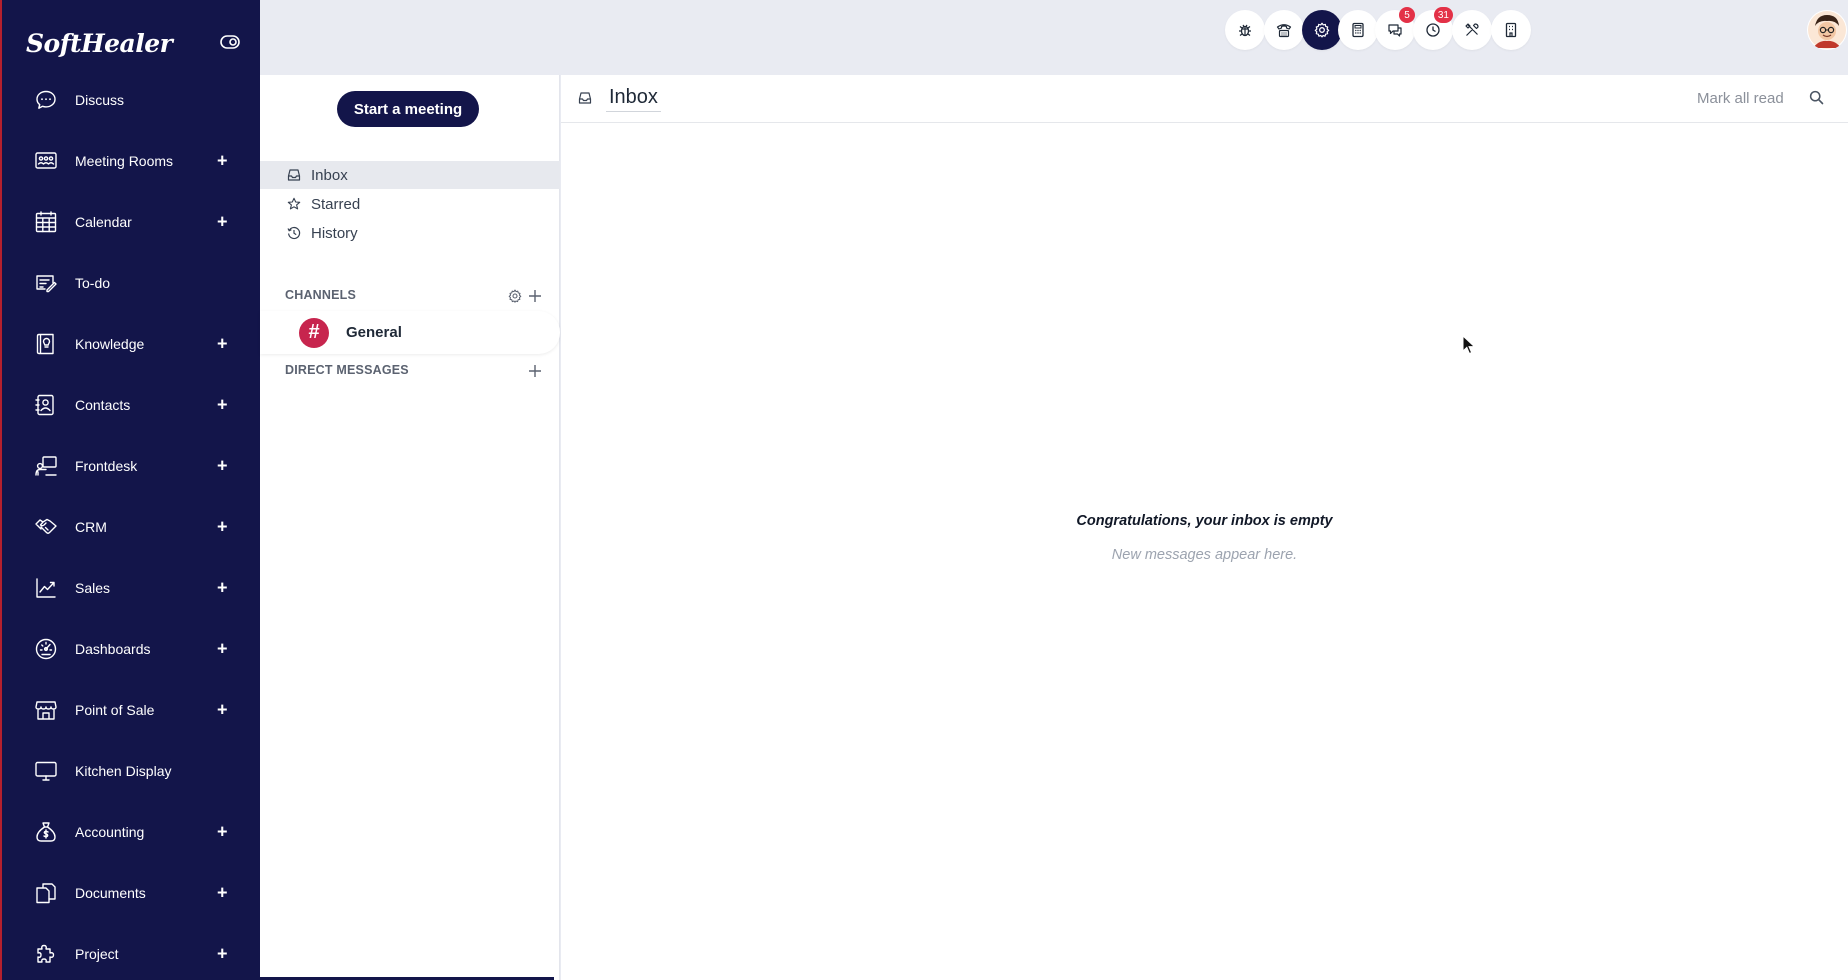 This screenshot has height=980, width=1848. I want to click on sidebar-item-label: Dashboards, so click(113, 648).